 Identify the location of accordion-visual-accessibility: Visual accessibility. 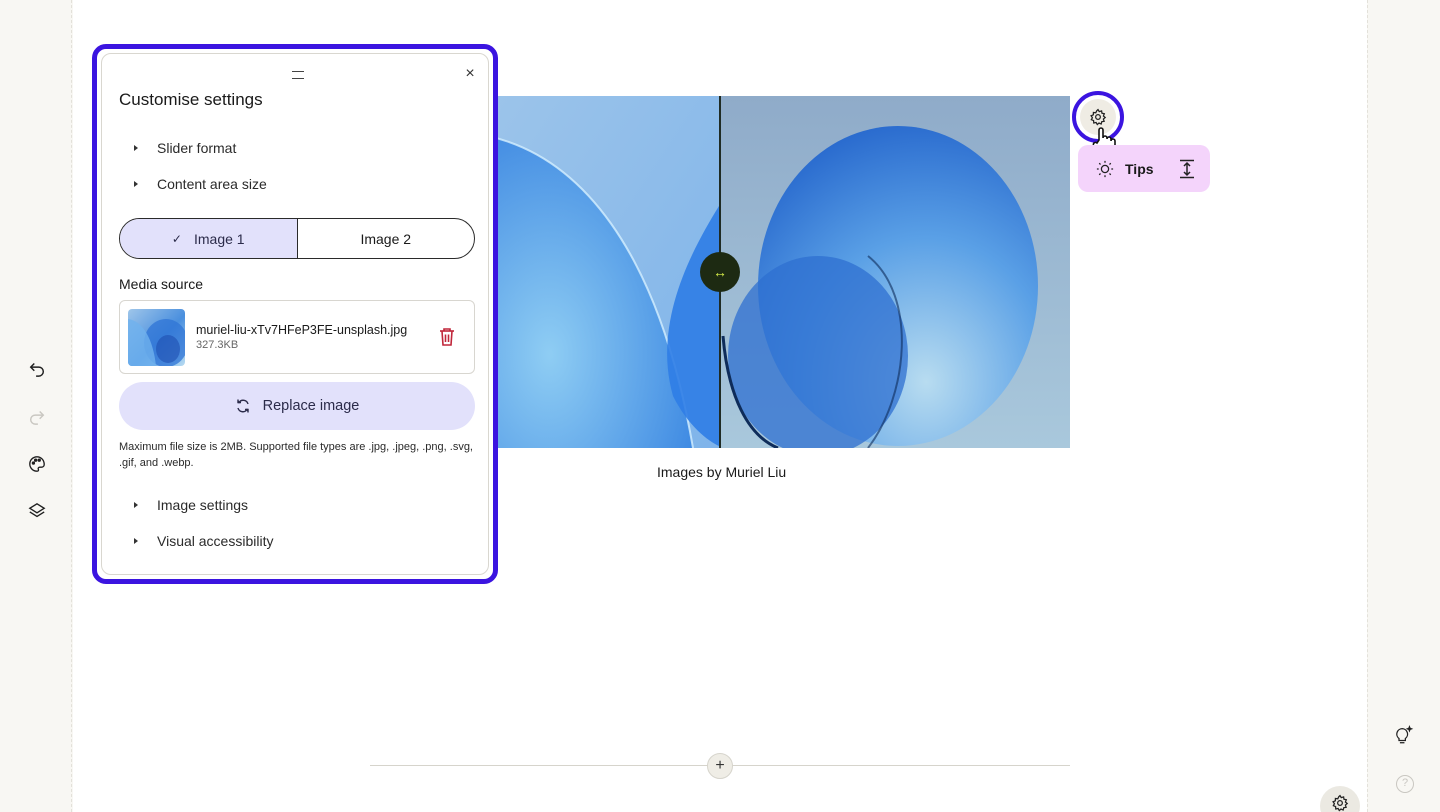
(203, 541).